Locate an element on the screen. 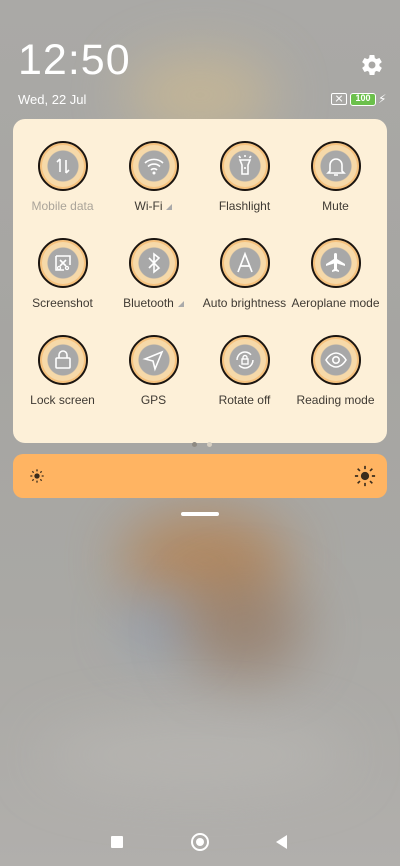  wifi-button is located at coordinates (153, 166).